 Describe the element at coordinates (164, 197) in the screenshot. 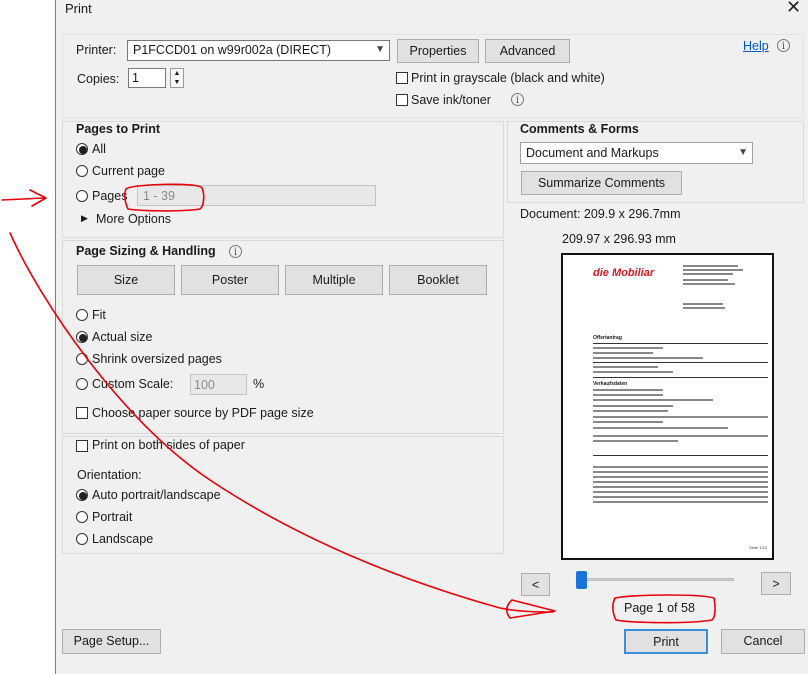

I see `pages-field-highlight` at that location.